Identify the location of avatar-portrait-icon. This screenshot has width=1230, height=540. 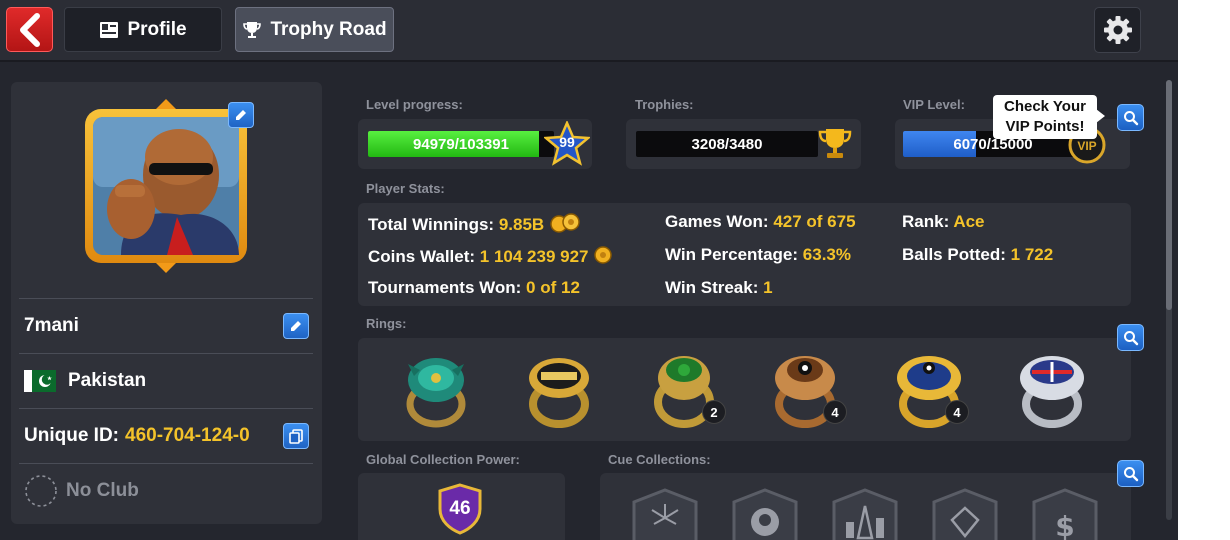
(166, 186).